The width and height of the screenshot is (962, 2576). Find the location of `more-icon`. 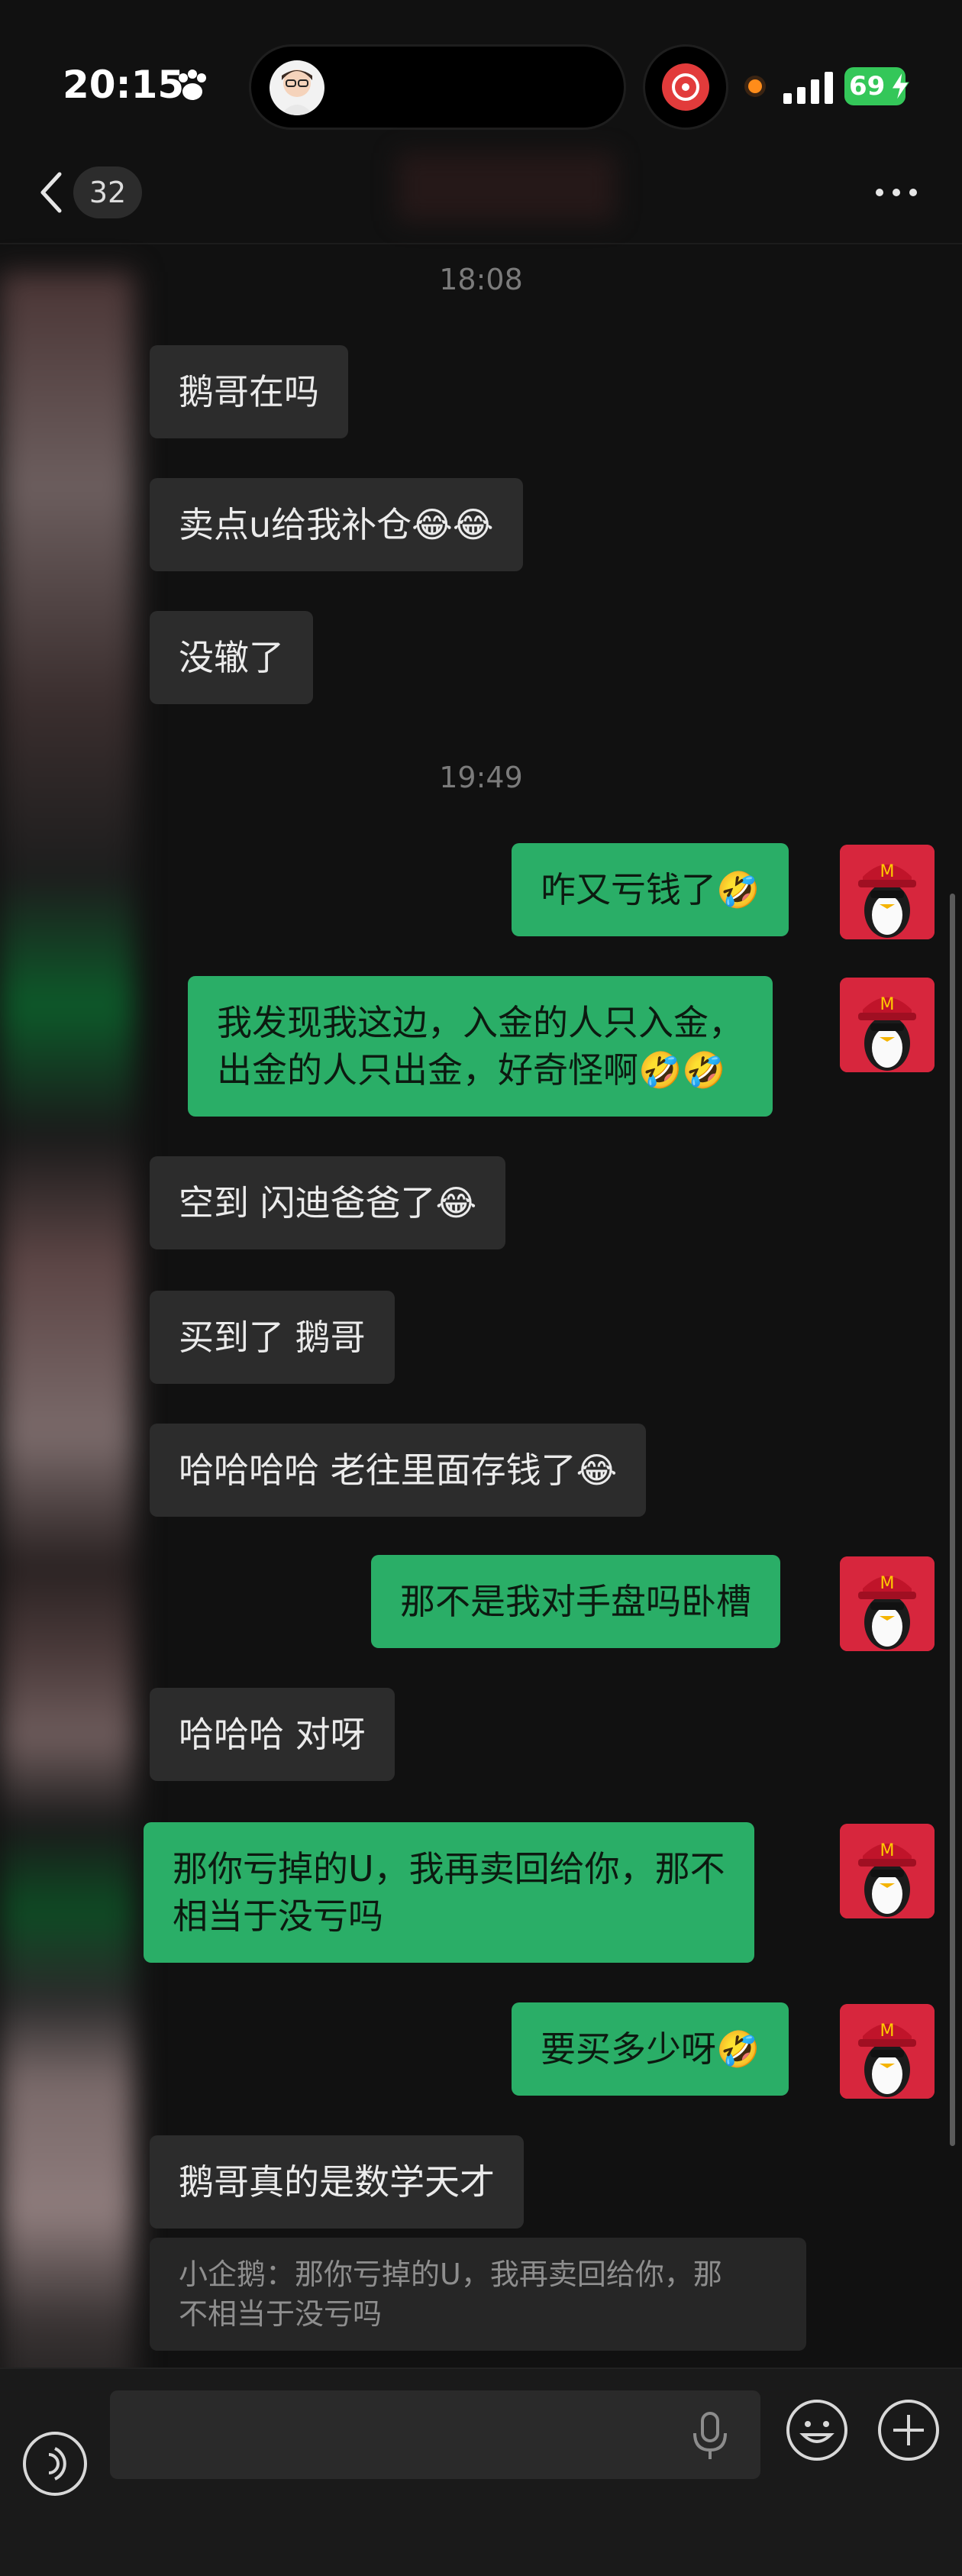

more-icon is located at coordinates (896, 192).